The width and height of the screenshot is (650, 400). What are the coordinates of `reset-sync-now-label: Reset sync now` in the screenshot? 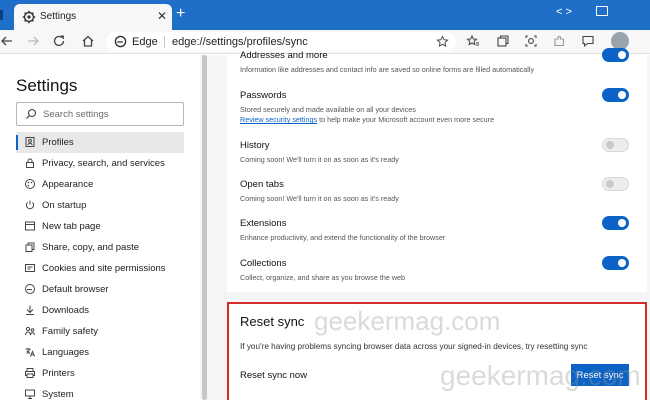 It's located at (274, 375).